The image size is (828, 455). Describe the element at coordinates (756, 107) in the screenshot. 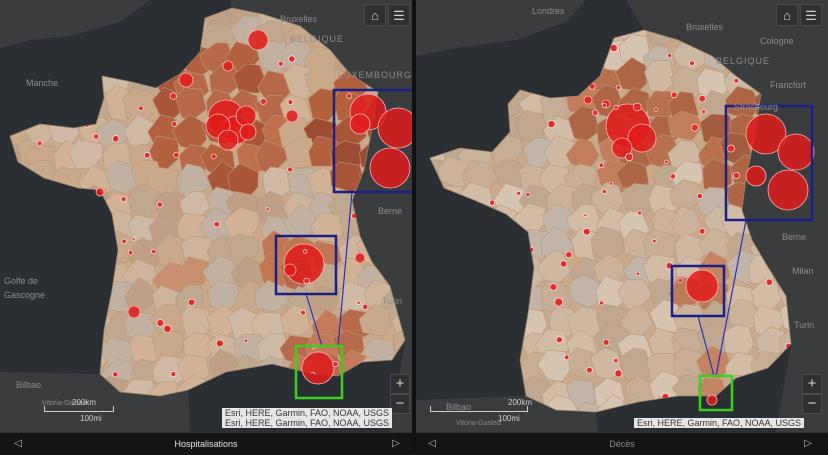

I see `place-label: Strasbourg` at that location.